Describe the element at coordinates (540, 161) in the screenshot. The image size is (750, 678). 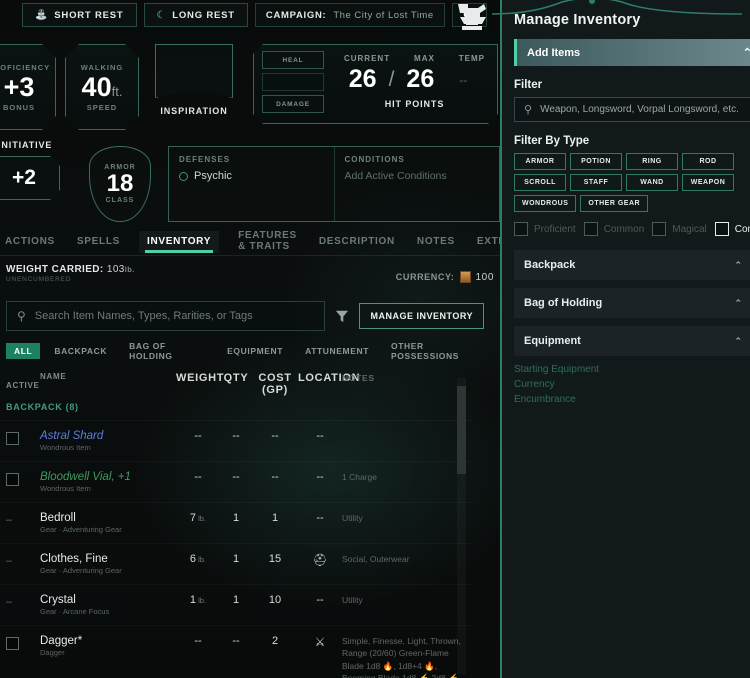
I see `type-chip-armor: ARMOR` at that location.